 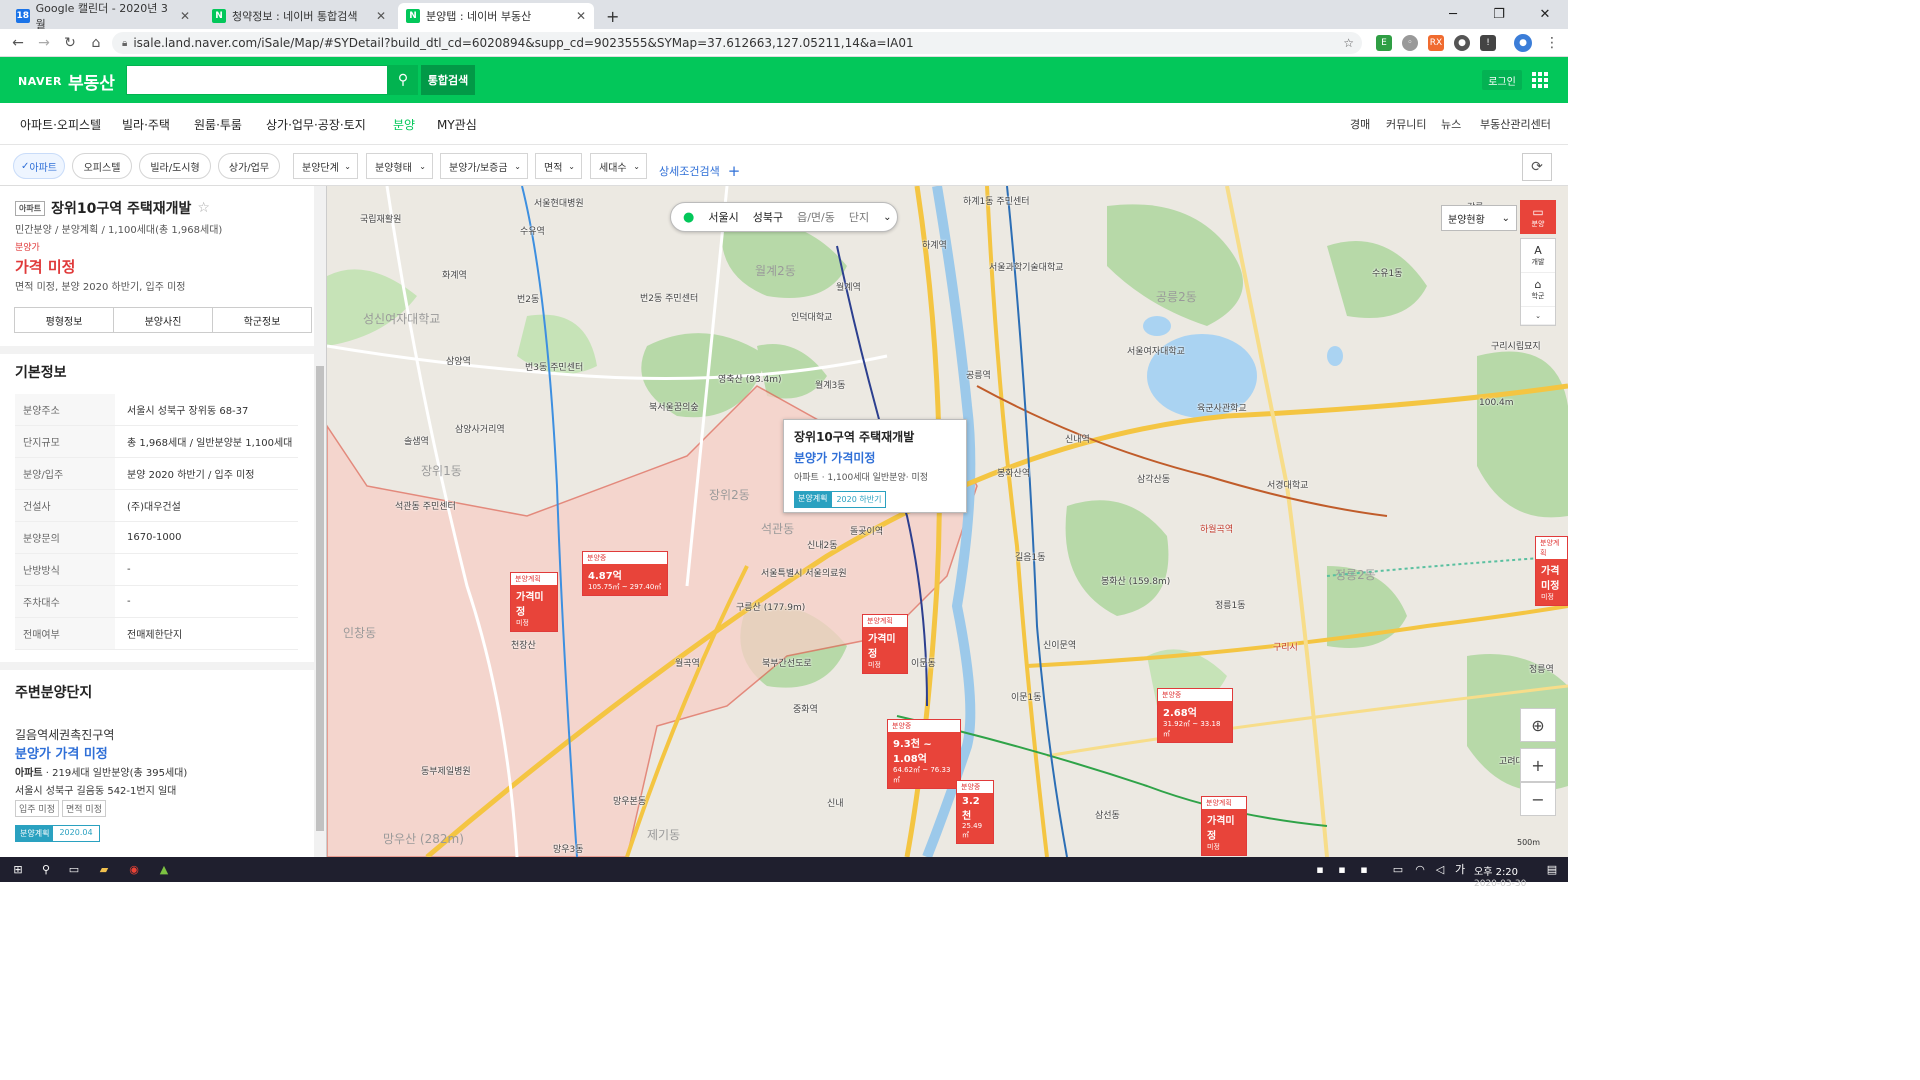 I want to click on map-label: 삼양역, so click(x=458, y=362).